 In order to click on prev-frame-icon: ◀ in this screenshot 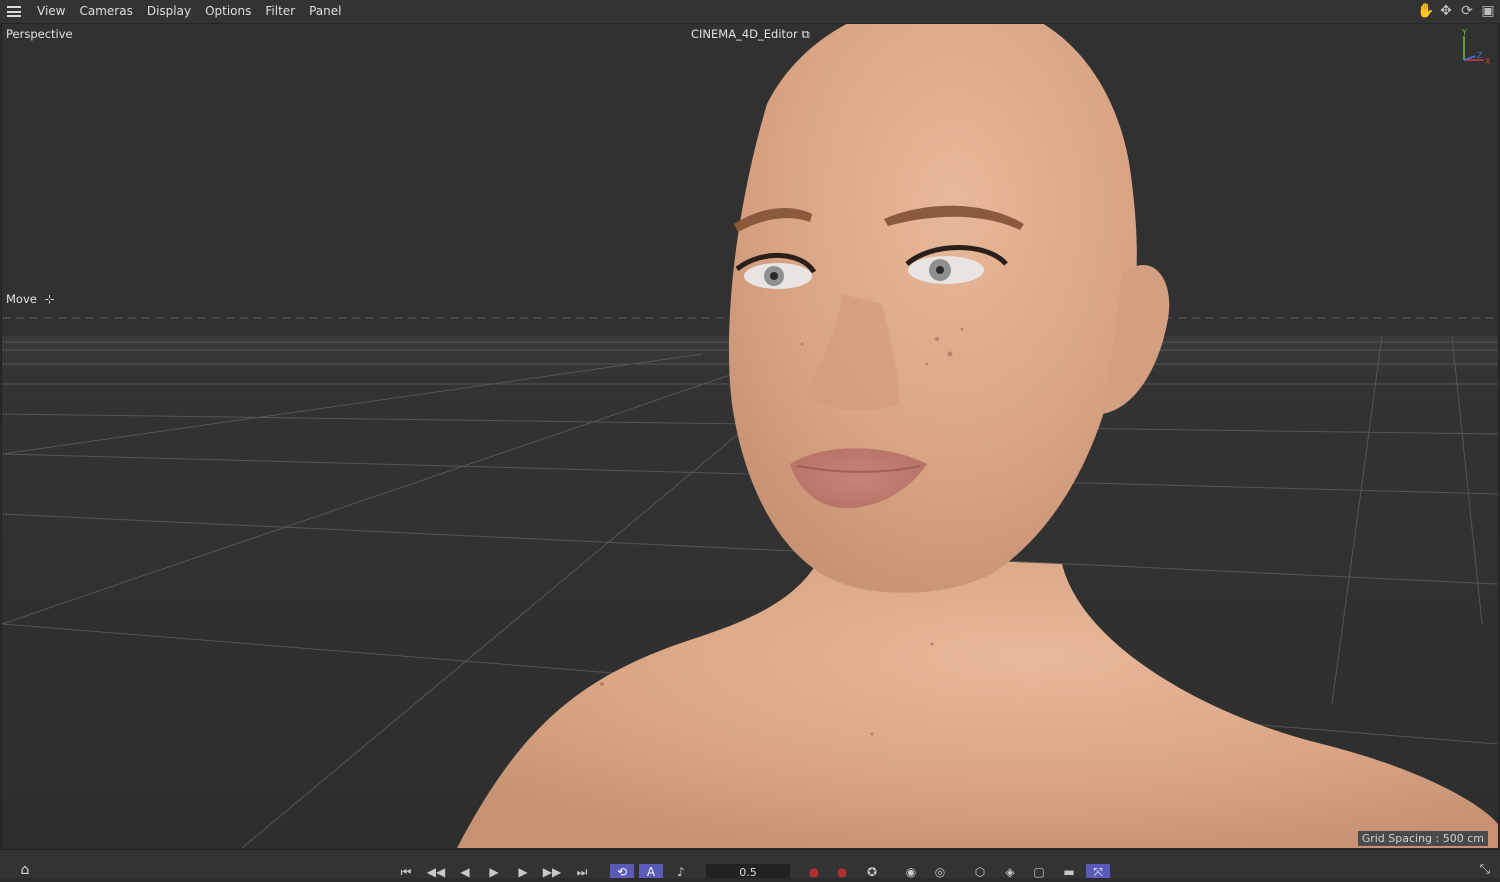, I will do `click(465, 871)`.